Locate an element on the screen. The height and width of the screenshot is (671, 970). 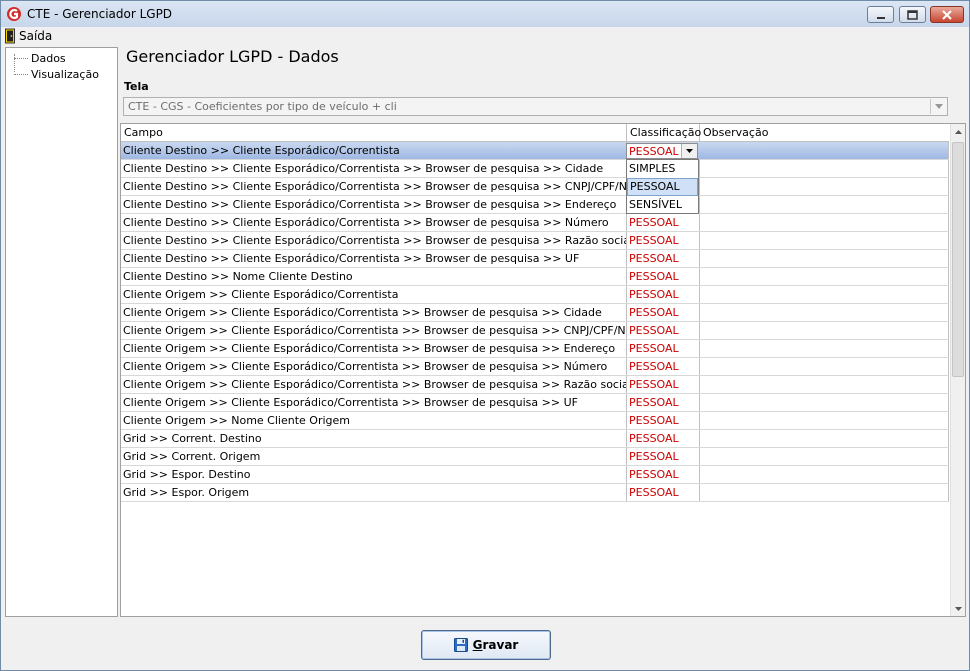
scroll-up-icon is located at coordinates (958, 131).